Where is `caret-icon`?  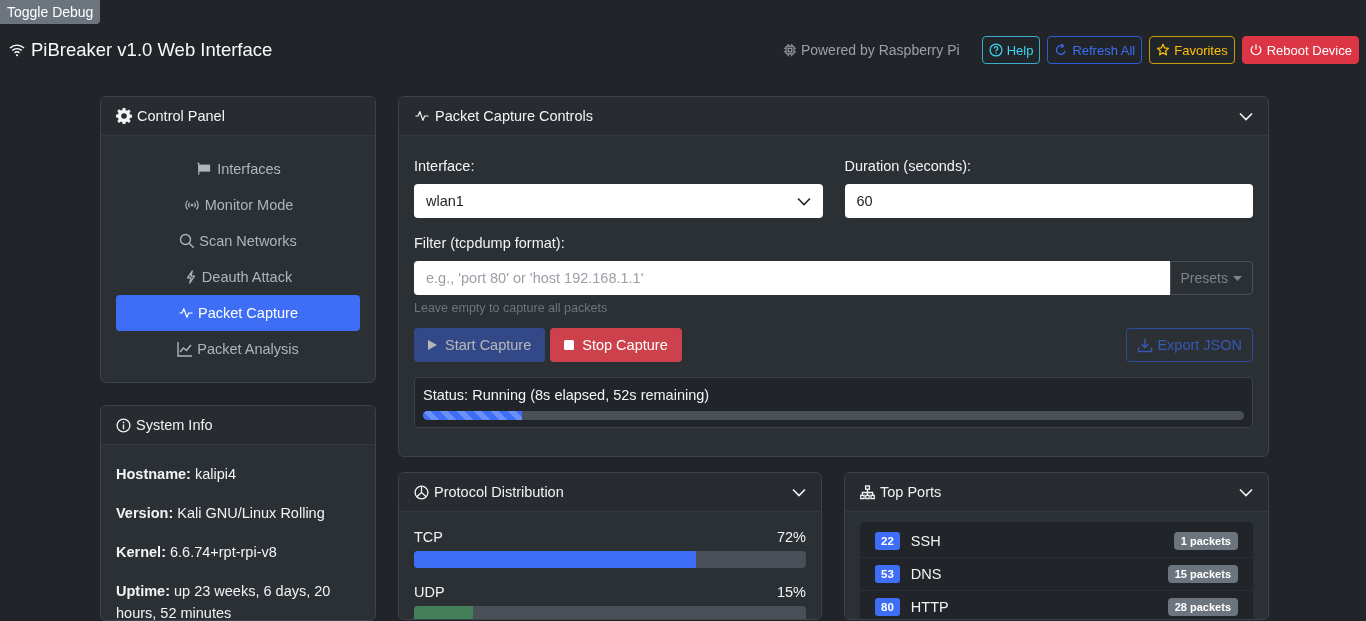
caret-icon is located at coordinates (1237, 278).